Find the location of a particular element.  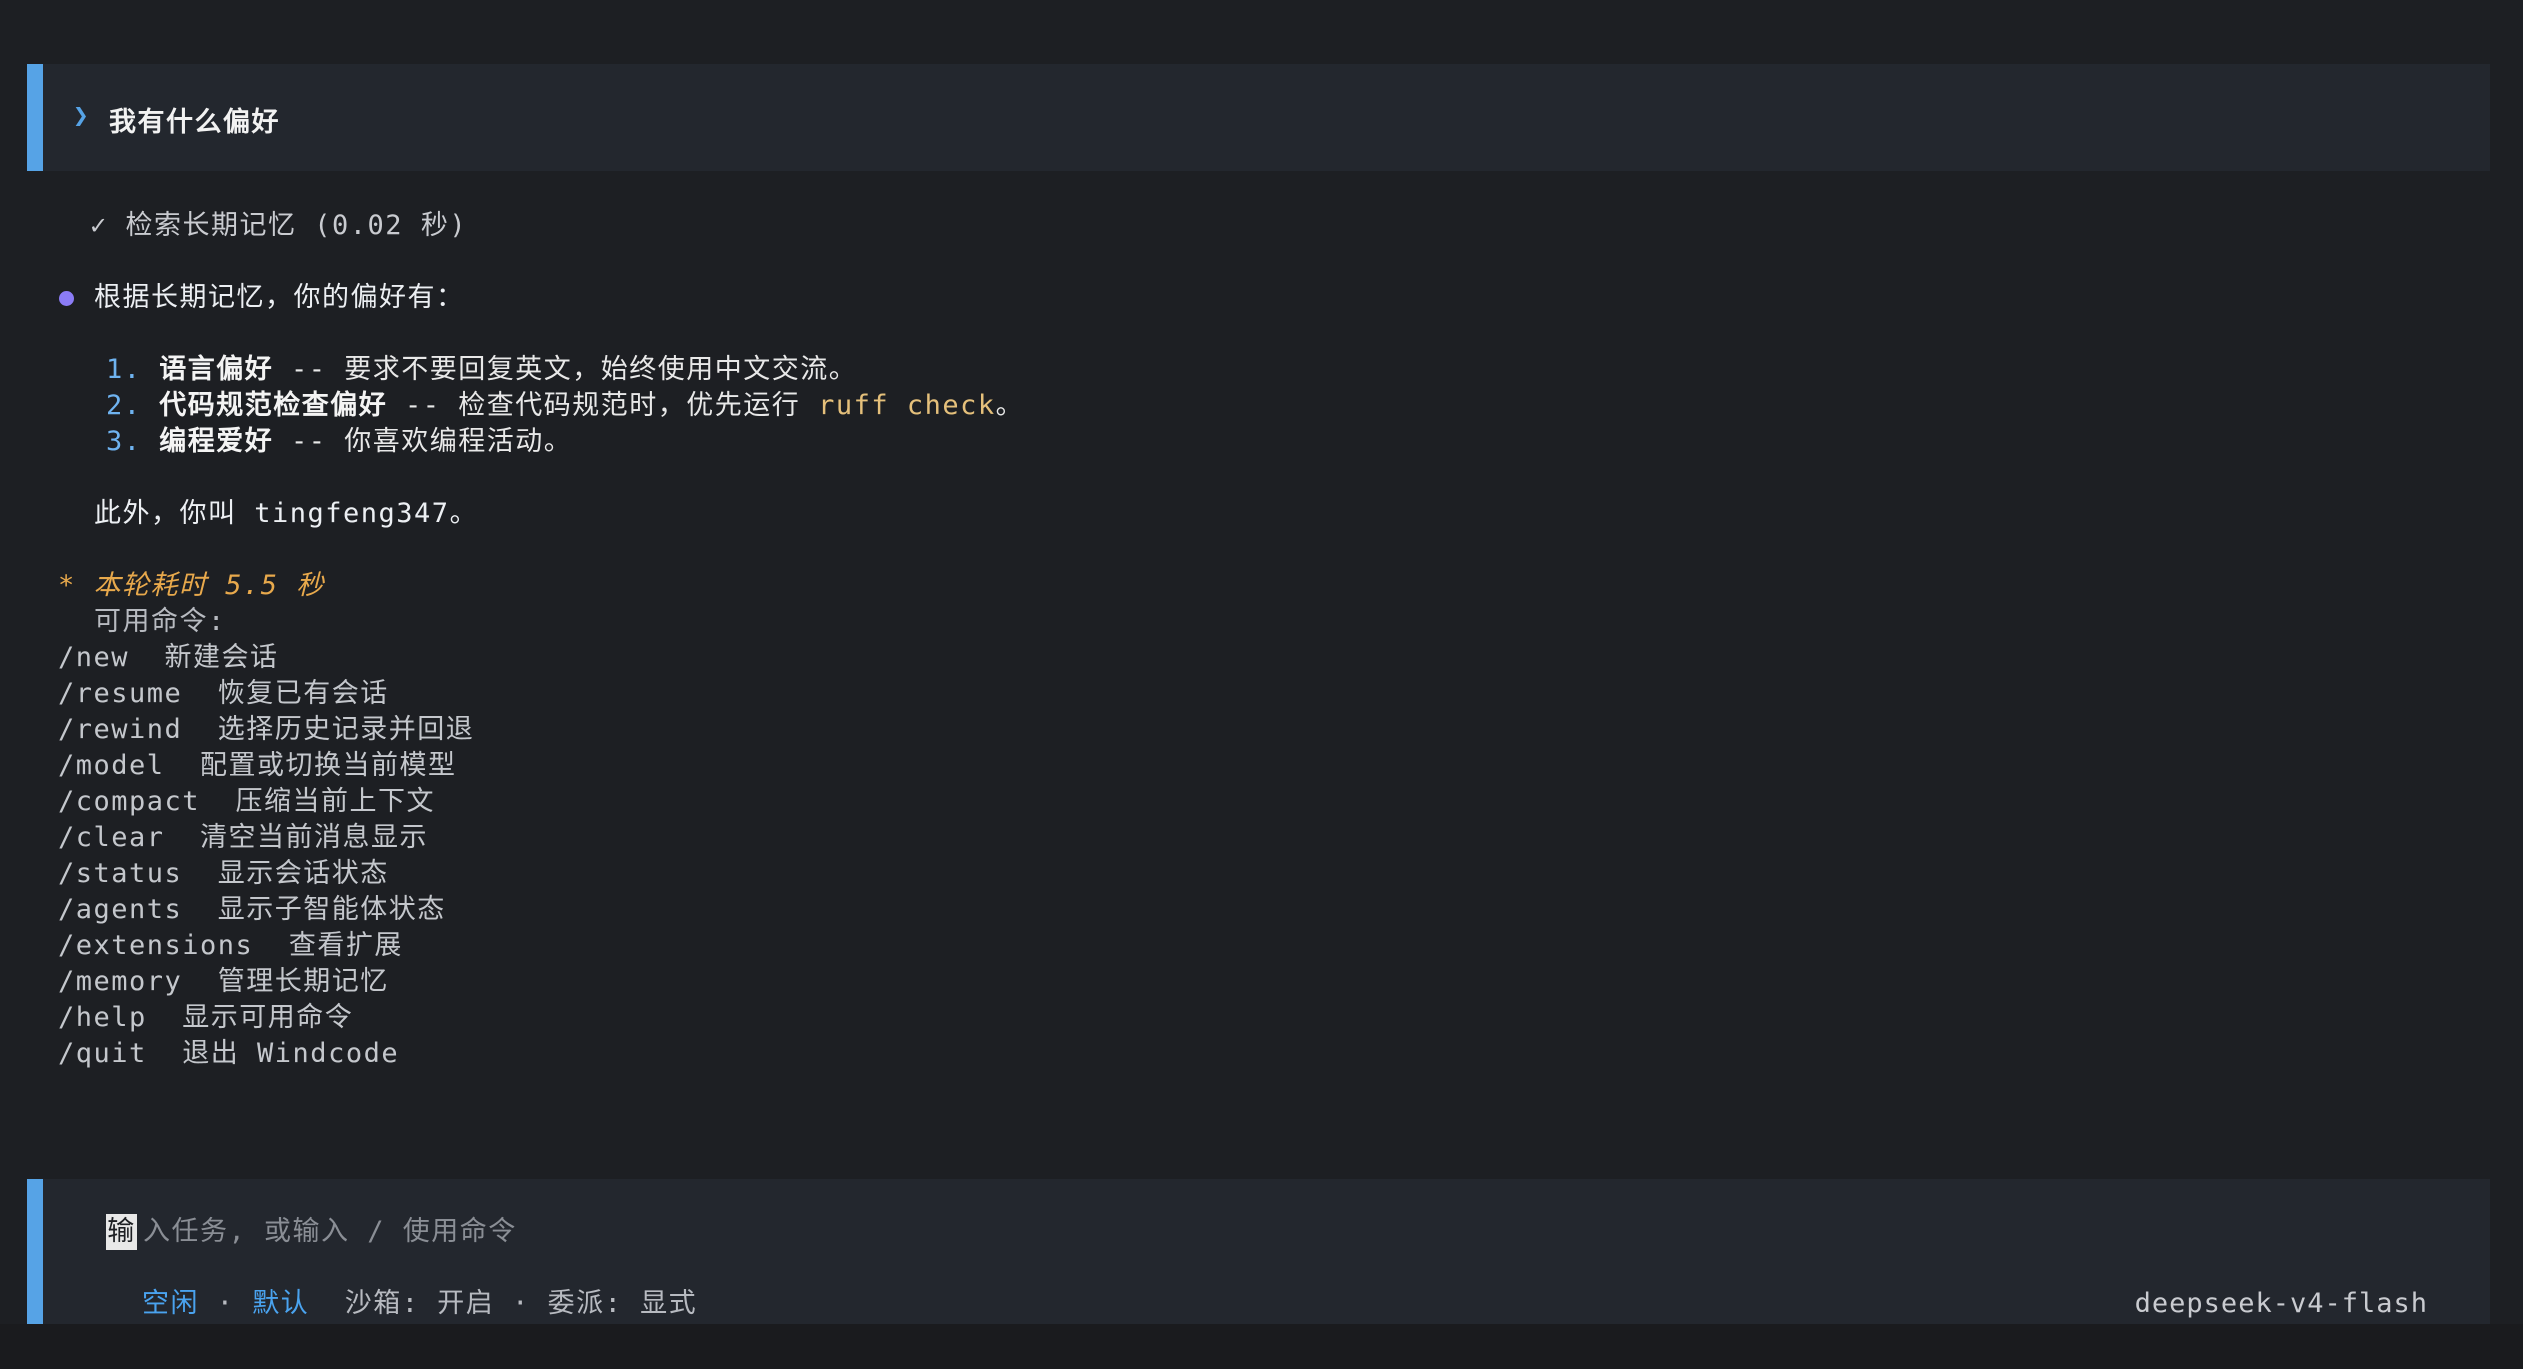

list-item-text: -- 你喜欢编程活动。 is located at coordinates (423, 441).